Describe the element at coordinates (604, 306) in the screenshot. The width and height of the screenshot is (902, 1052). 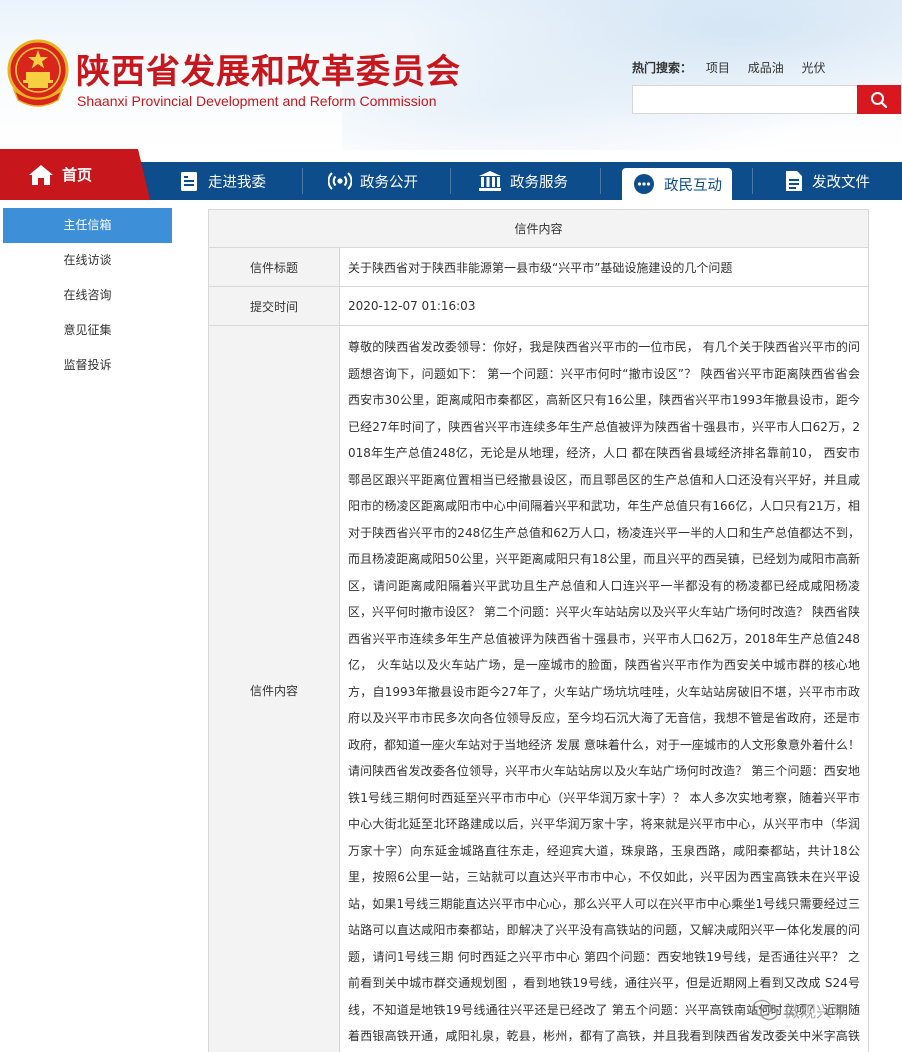
I see `letter-time: 2020-12-07 01:16:03` at that location.